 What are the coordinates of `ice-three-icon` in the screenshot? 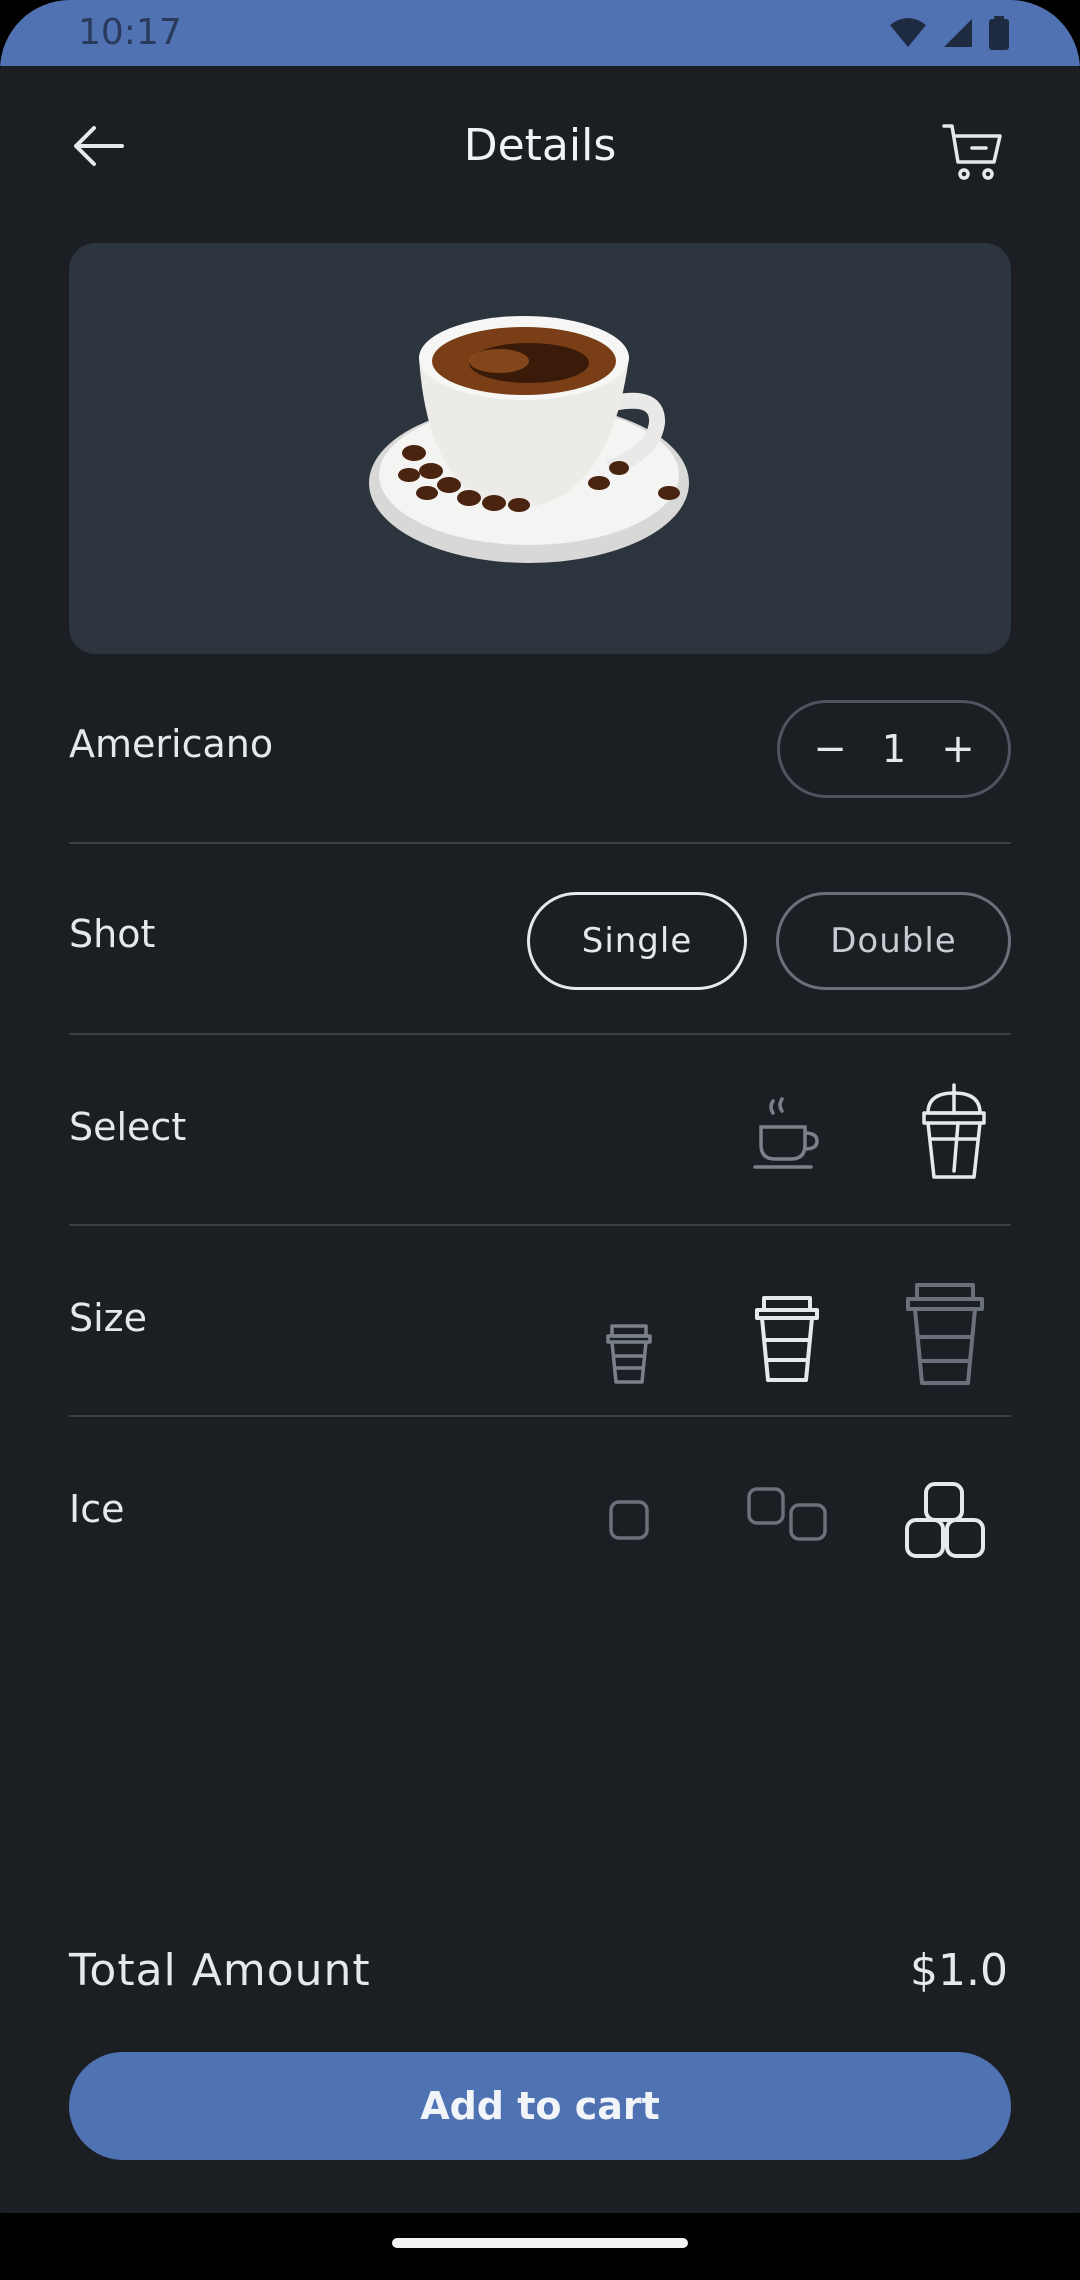 It's located at (945, 1520).